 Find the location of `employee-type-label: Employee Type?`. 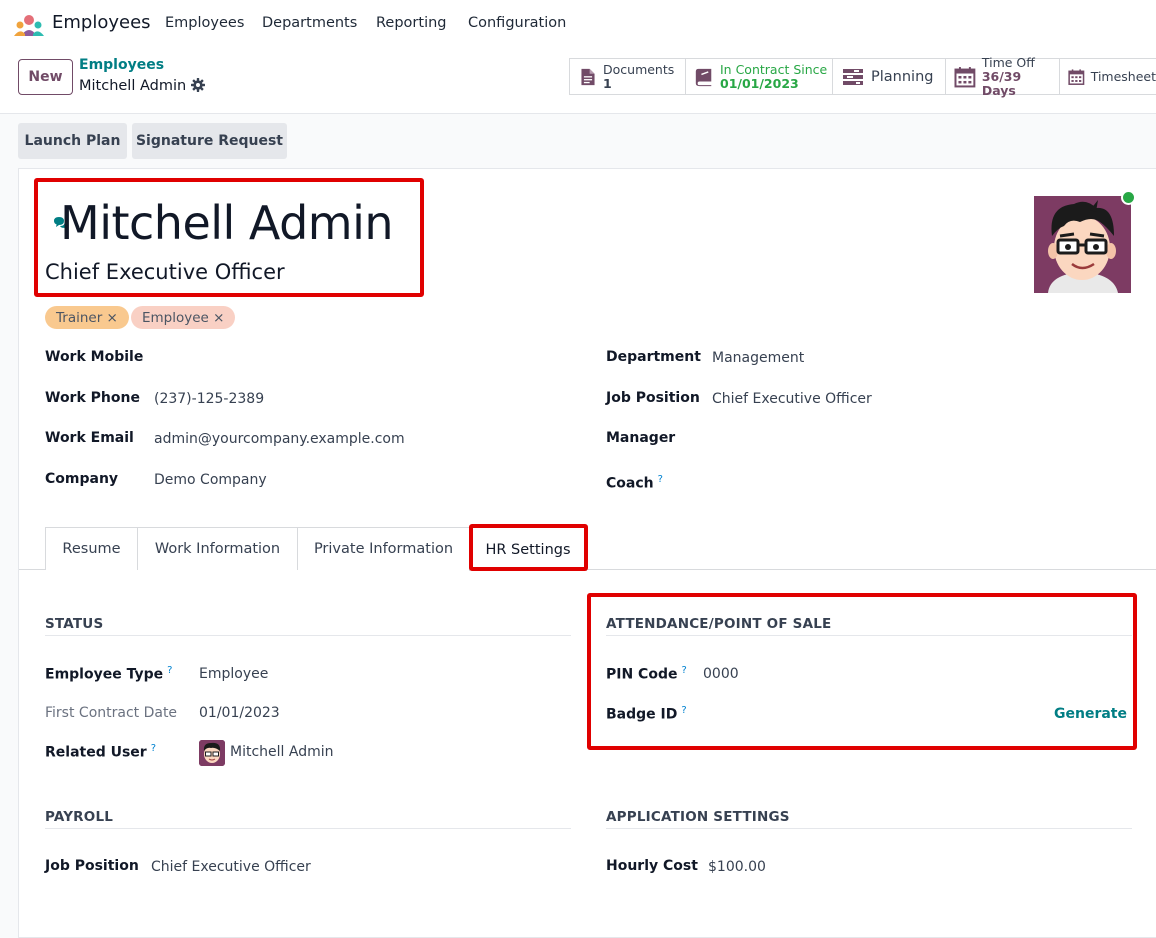

employee-type-label: Employee Type? is located at coordinates (108, 674).